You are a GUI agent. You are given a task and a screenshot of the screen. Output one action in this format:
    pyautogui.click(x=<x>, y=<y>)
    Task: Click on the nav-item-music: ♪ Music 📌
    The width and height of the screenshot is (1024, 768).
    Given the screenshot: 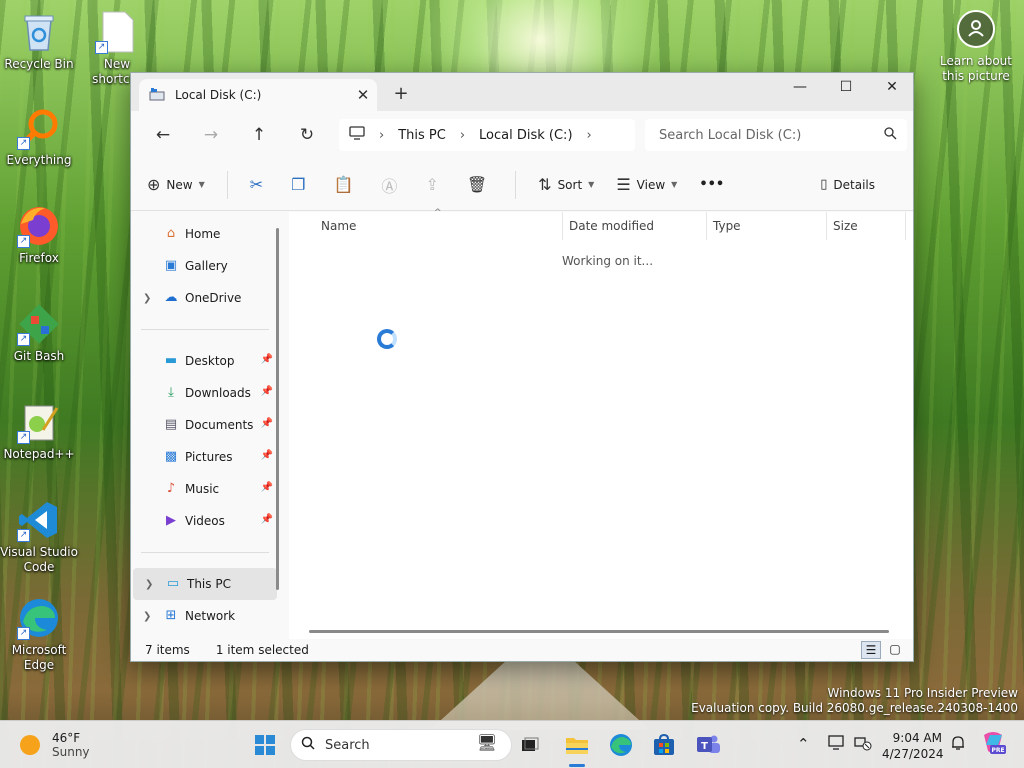 What is the action you would take?
    pyautogui.click(x=205, y=489)
    